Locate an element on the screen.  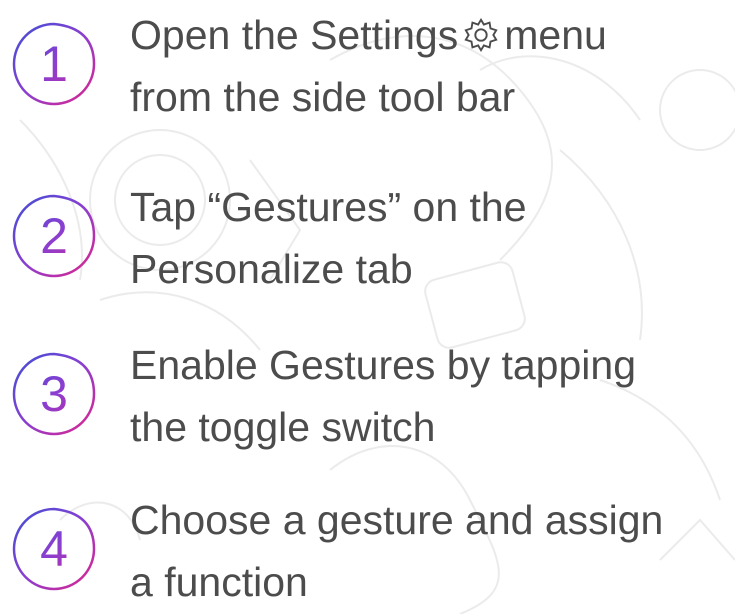
step-number-badge: 2 is located at coordinates (54, 236).